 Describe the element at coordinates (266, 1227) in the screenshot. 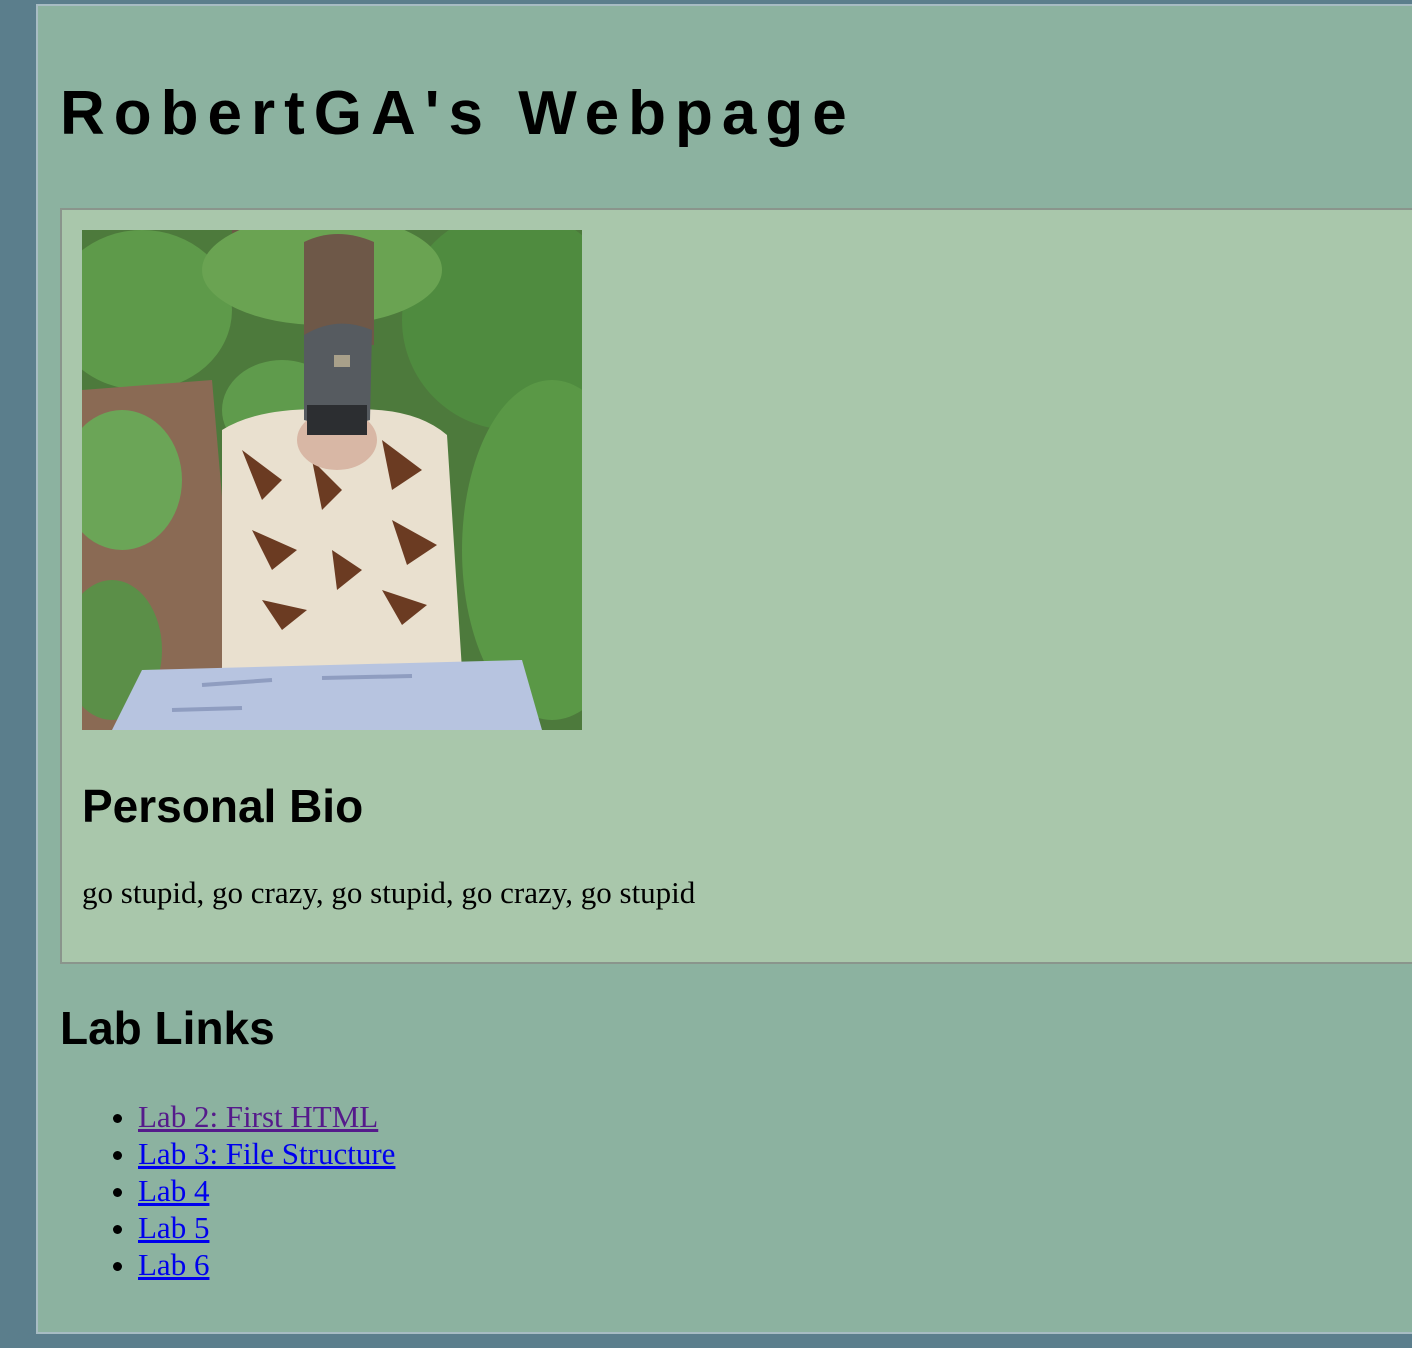

I see `list-item: Lab 5` at that location.